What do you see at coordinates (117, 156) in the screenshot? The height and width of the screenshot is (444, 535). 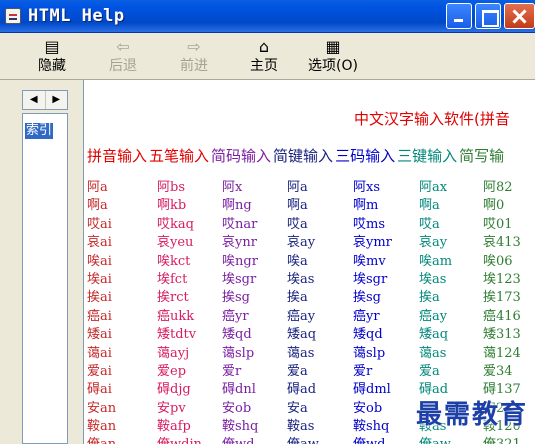 I see `input-method-link: 拼音输入` at bounding box center [117, 156].